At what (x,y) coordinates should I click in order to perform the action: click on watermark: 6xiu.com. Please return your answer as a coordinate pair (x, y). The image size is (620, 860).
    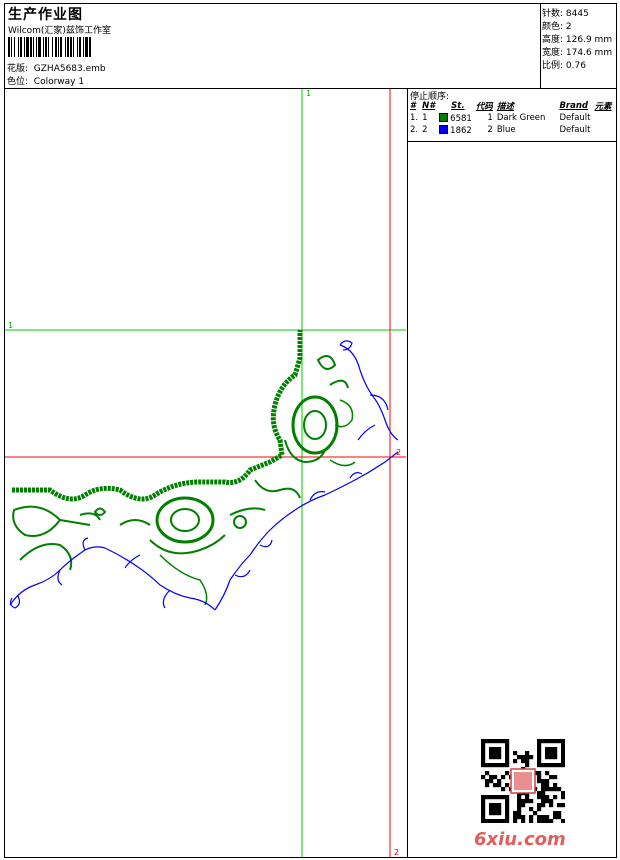
    Looking at the image, I should click on (520, 839).